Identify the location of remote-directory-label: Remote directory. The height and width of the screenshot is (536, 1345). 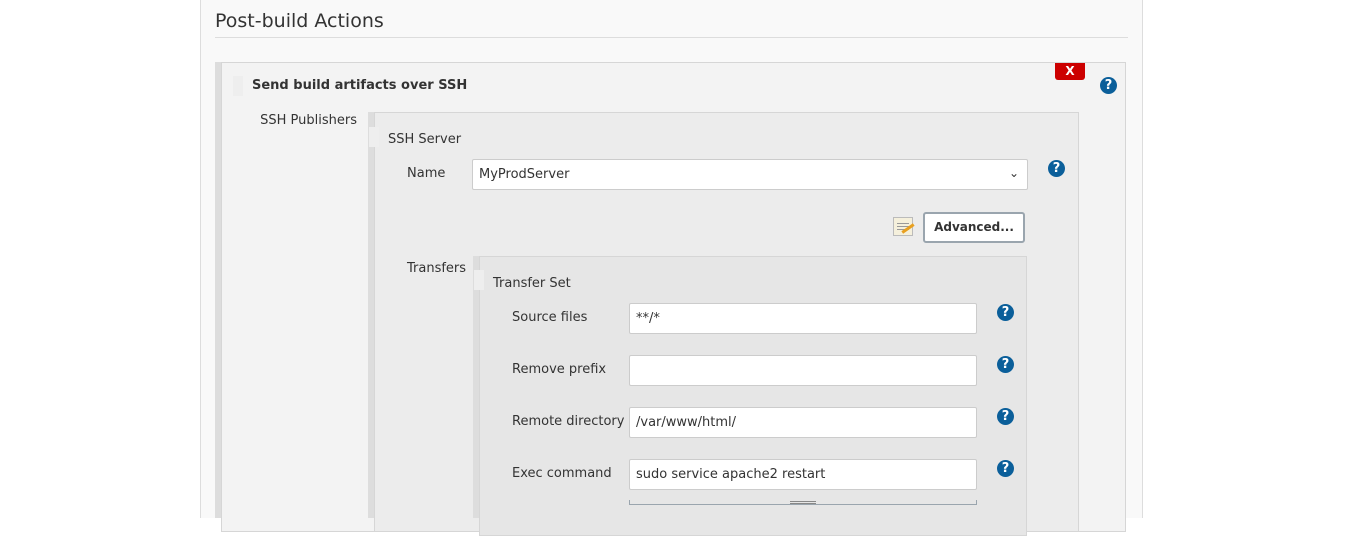
(568, 421).